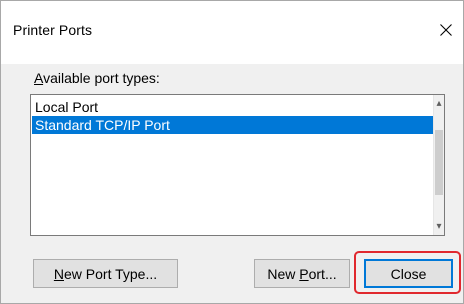 The image size is (464, 304). What do you see at coordinates (58, 274) in the screenshot?
I see `new-port-type-mnemonic: N` at bounding box center [58, 274].